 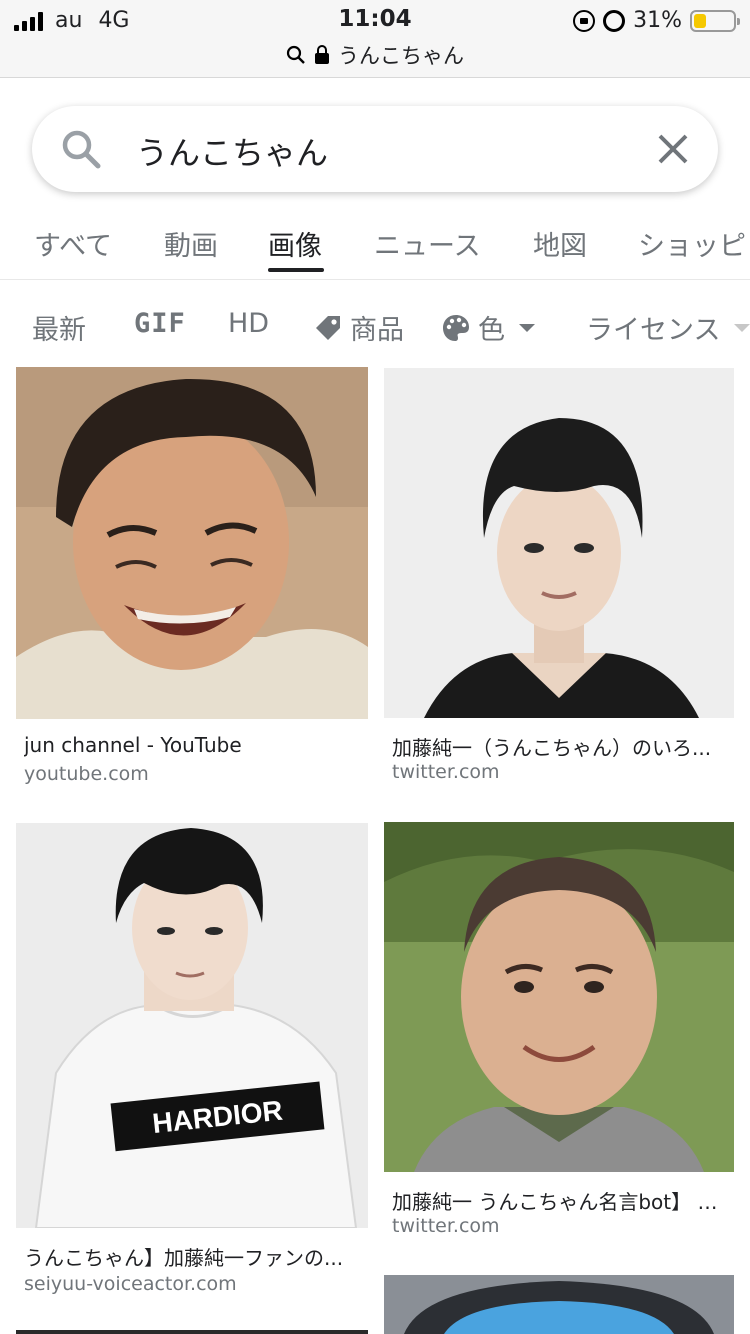 I want to click on address-text: うんこちゃん, so click(x=401, y=56).